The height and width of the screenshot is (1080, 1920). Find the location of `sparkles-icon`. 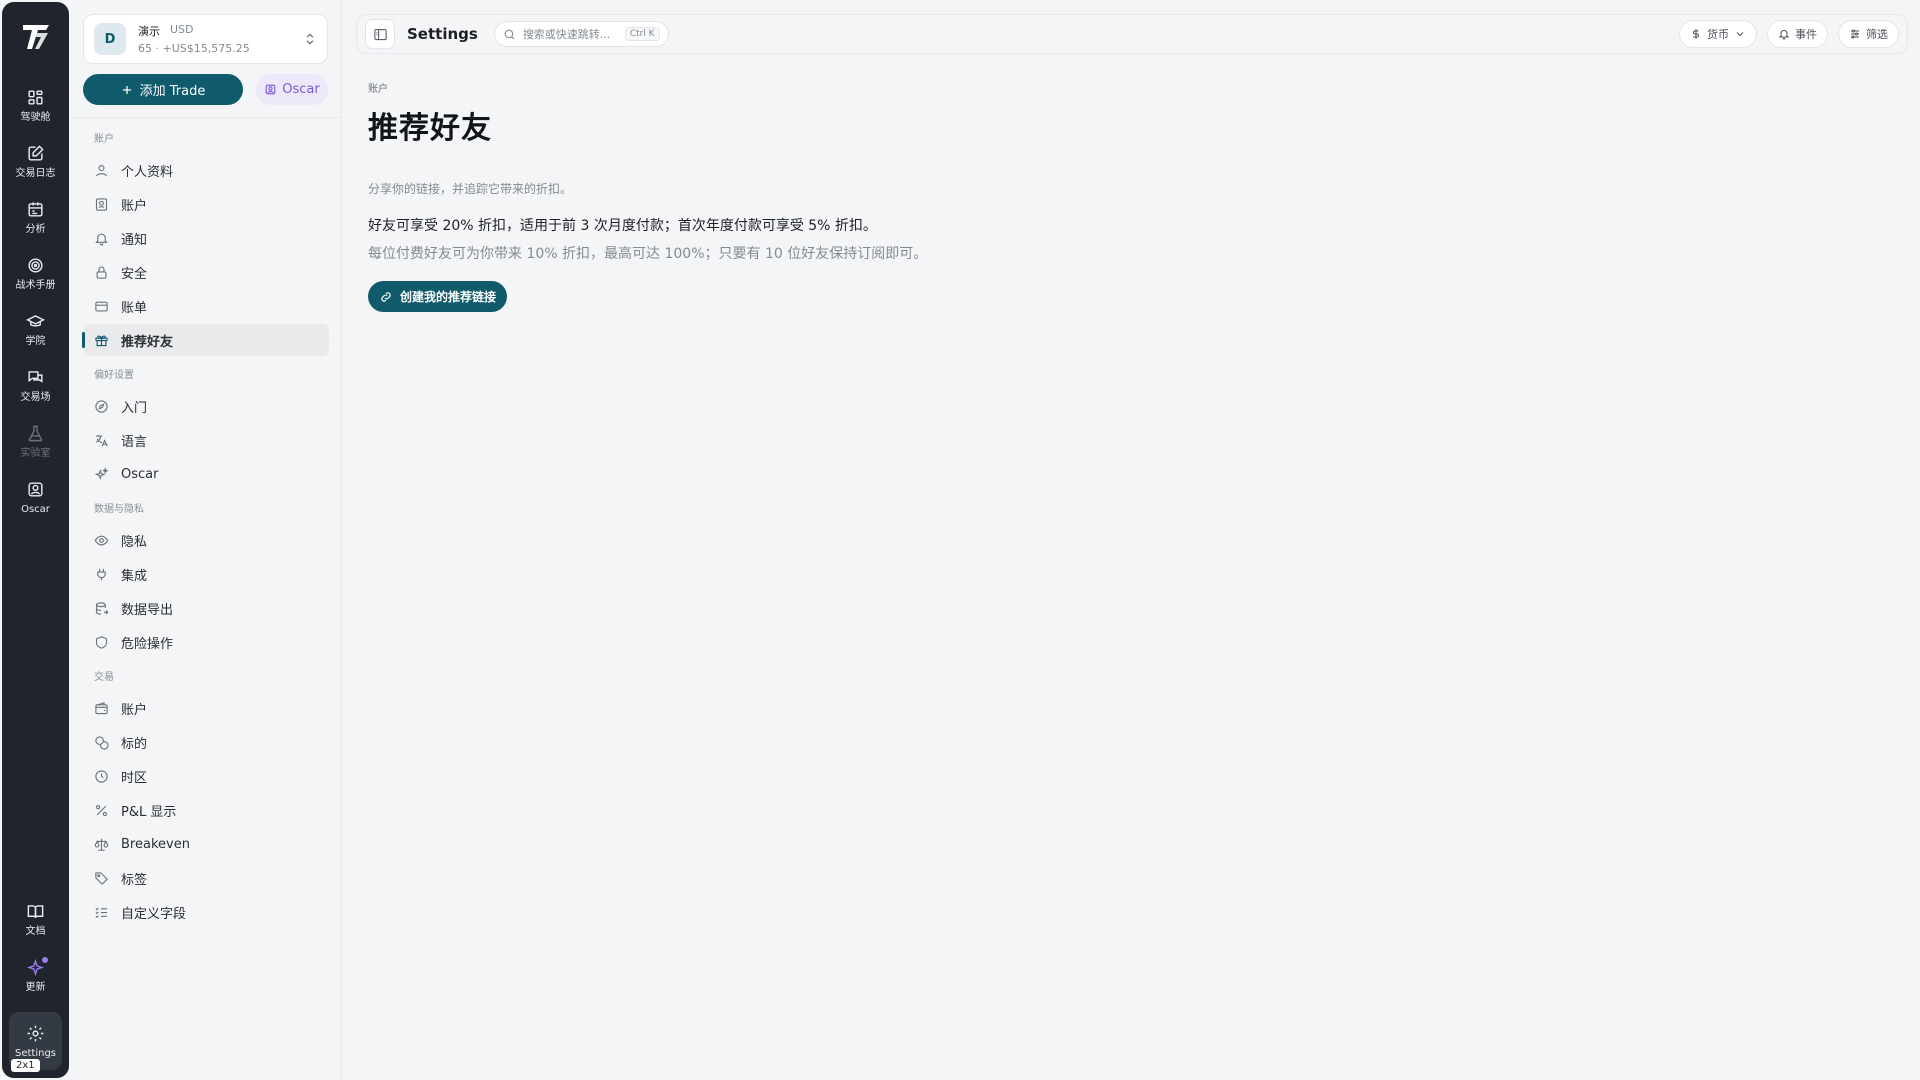

sparkles-icon is located at coordinates (101, 473).